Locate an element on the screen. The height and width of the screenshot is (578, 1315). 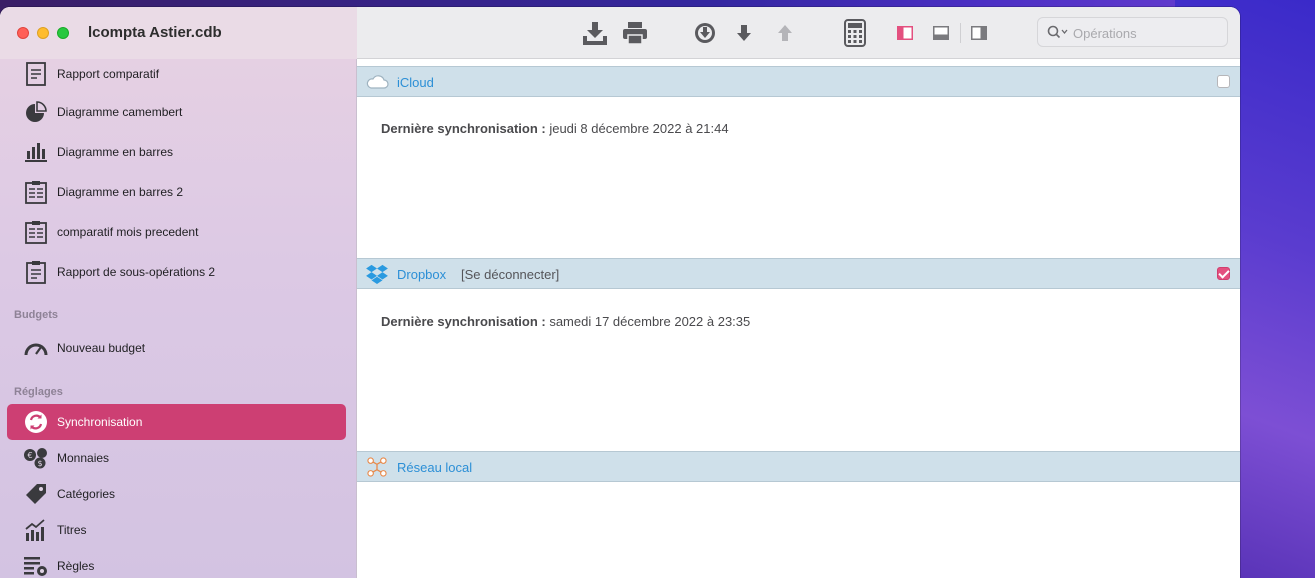
sidebar-item-label: Synchronisation is located at coordinates (100, 422).